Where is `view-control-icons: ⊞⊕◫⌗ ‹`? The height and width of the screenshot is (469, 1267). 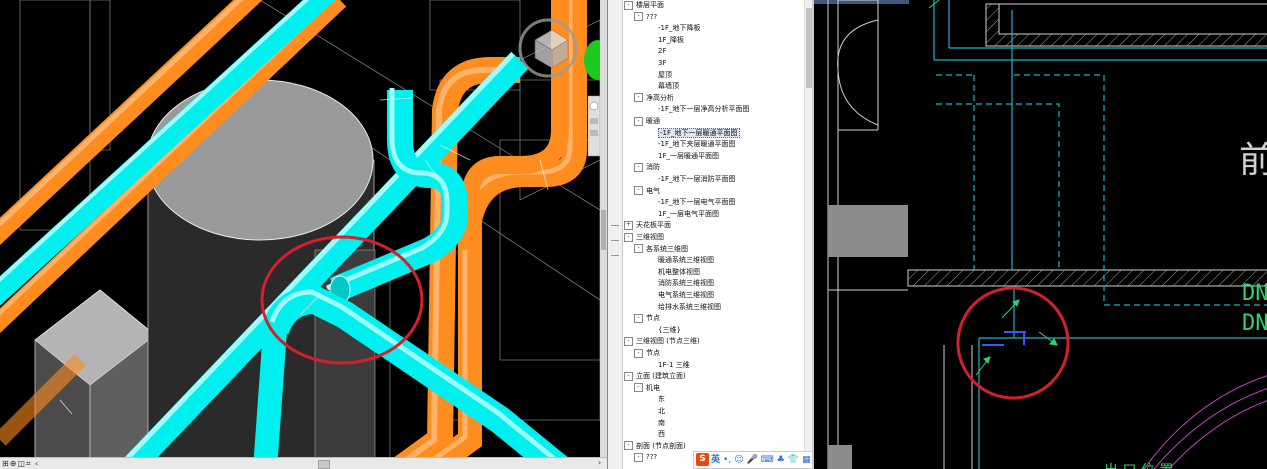 view-control-icons: ⊞⊕◫⌗ ‹ is located at coordinates (20, 464).